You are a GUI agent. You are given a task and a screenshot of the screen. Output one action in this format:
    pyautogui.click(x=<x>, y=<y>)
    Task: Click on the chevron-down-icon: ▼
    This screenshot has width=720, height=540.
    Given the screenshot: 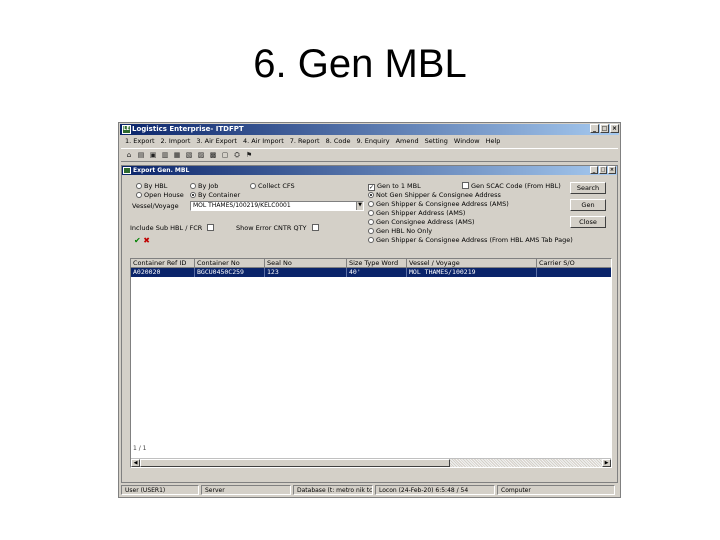 What is the action you would take?
    pyautogui.click(x=359, y=206)
    